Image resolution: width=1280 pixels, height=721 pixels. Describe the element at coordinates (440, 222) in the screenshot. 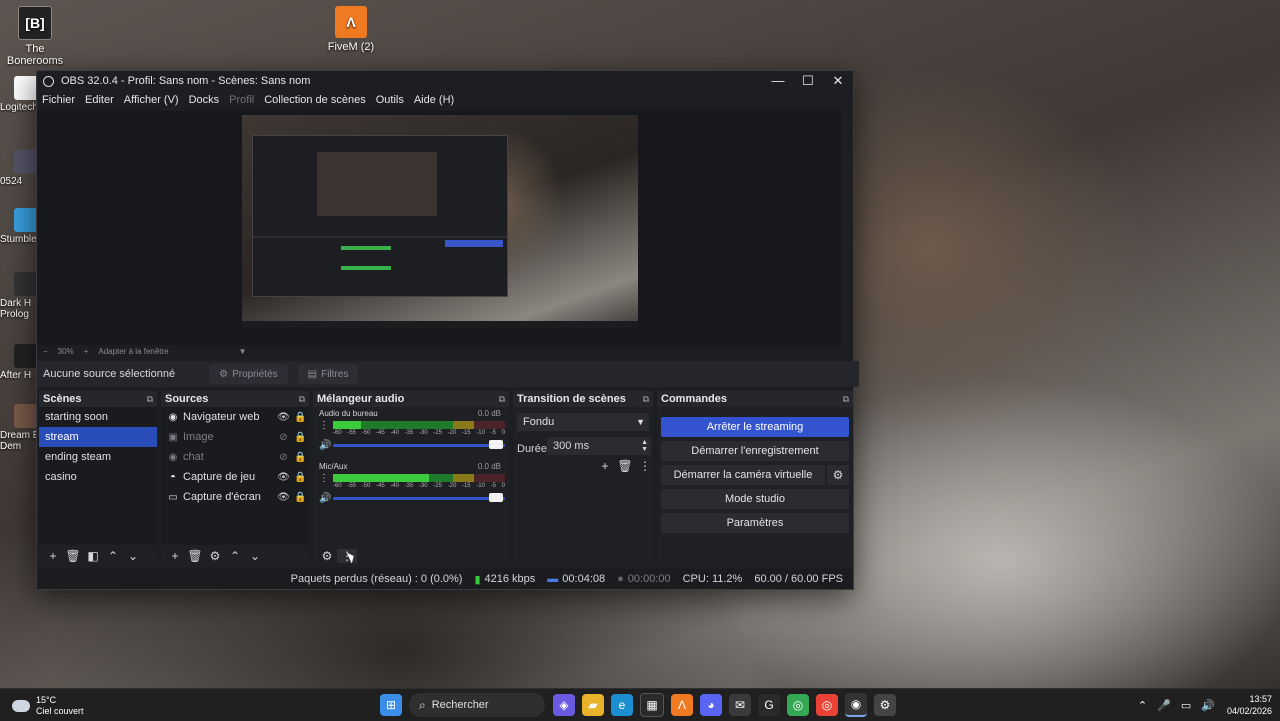

I see `program-preview` at that location.